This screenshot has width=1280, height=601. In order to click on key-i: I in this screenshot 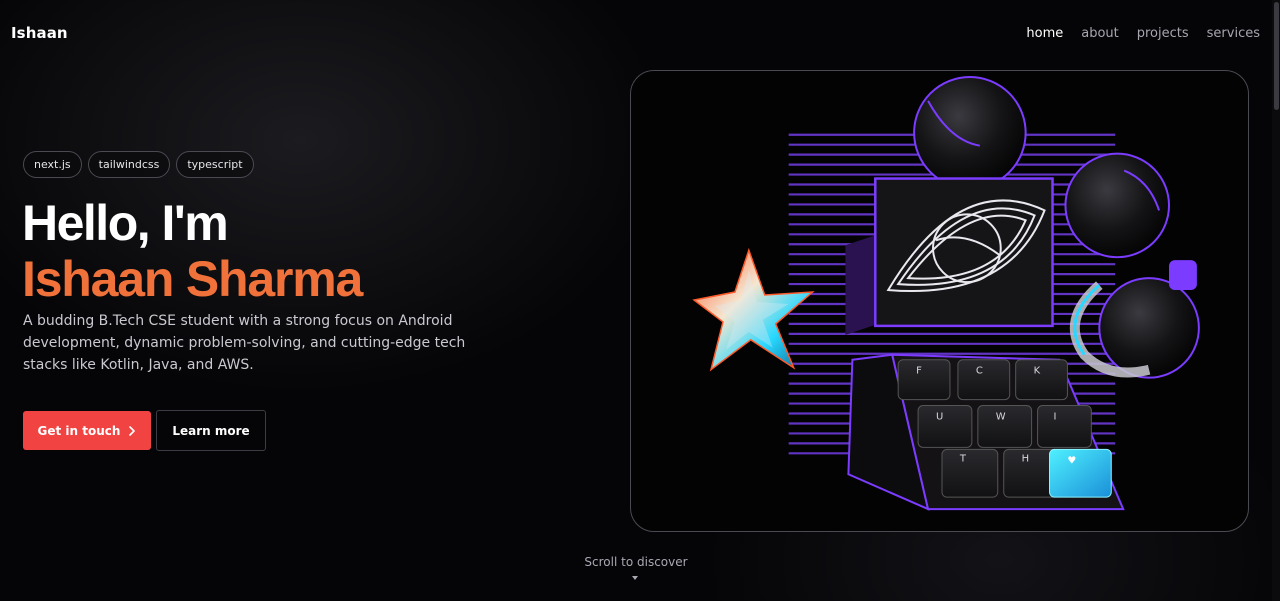, I will do `click(1064, 426)`.